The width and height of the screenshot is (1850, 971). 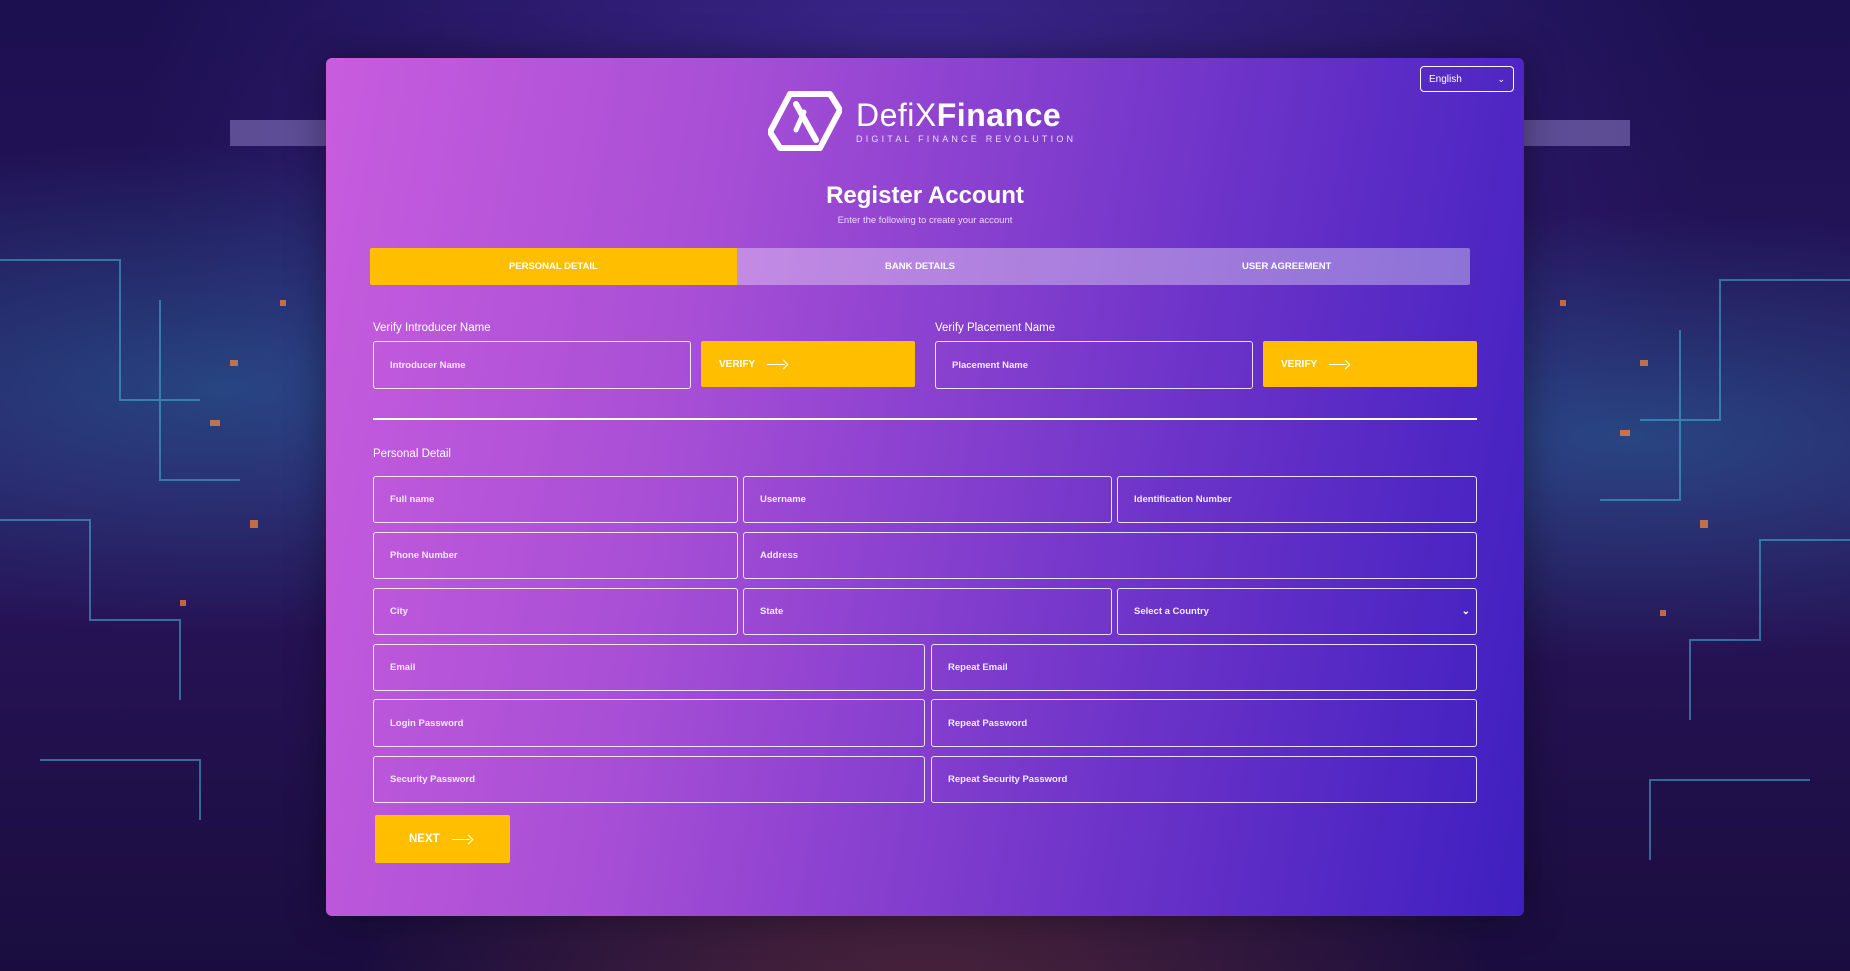 What do you see at coordinates (999, 115) in the screenshot?
I see `brand-name-bold: Finance` at bounding box center [999, 115].